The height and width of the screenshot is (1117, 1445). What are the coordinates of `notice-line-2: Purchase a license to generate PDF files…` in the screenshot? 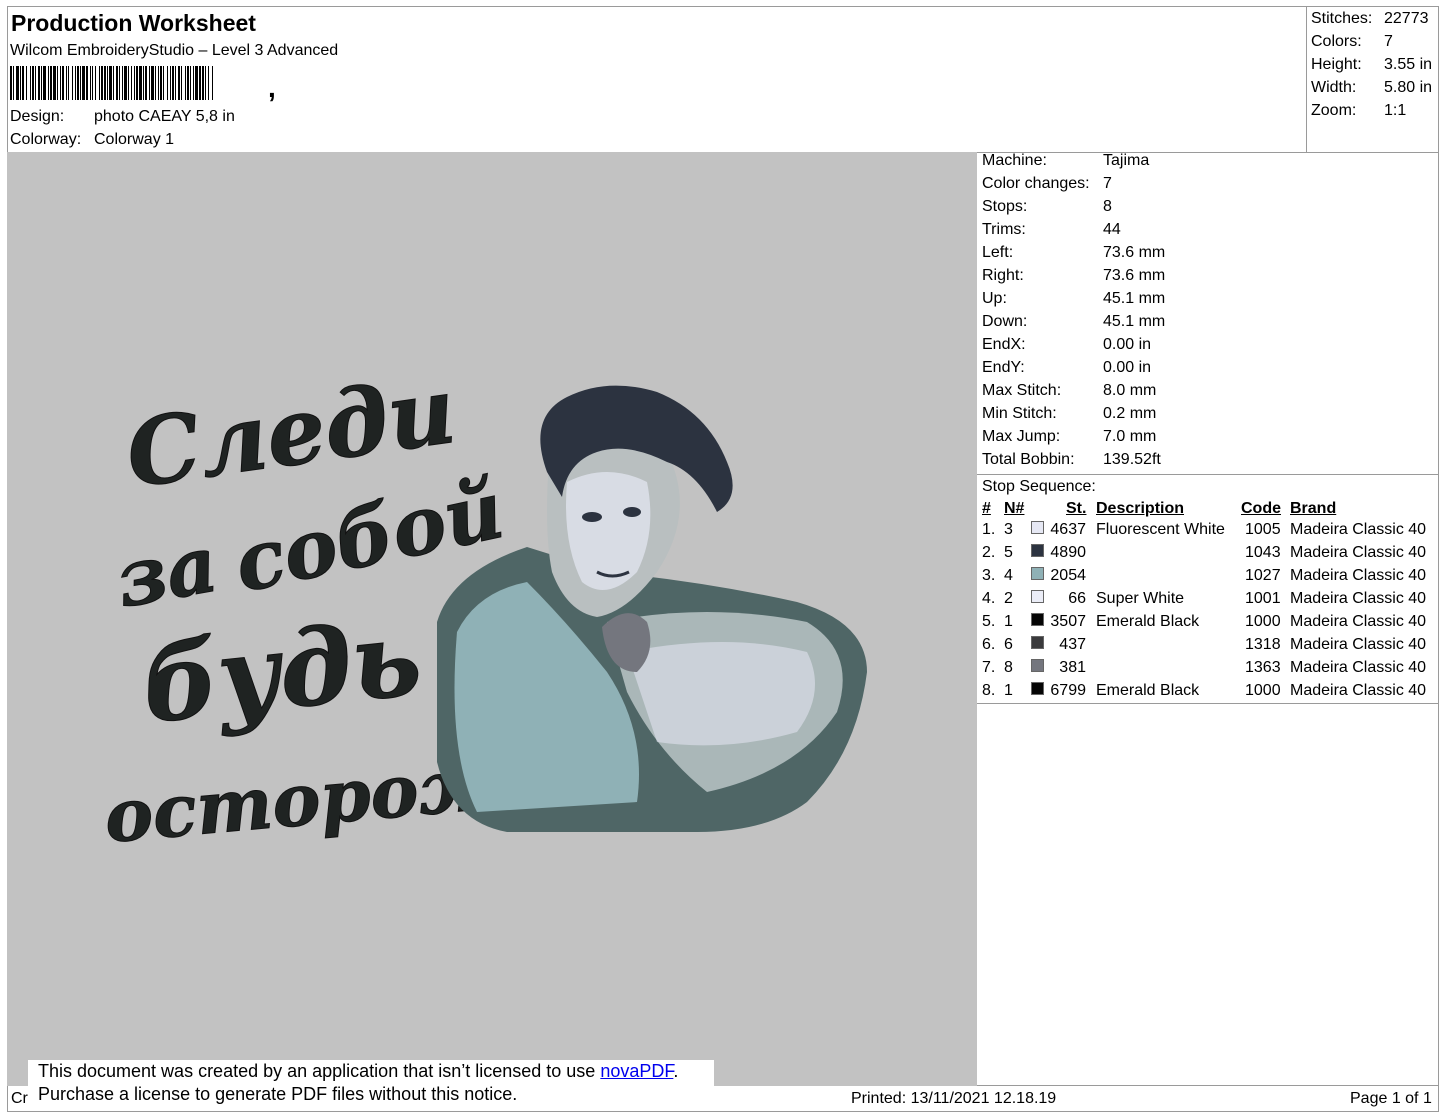 It's located at (278, 1094).